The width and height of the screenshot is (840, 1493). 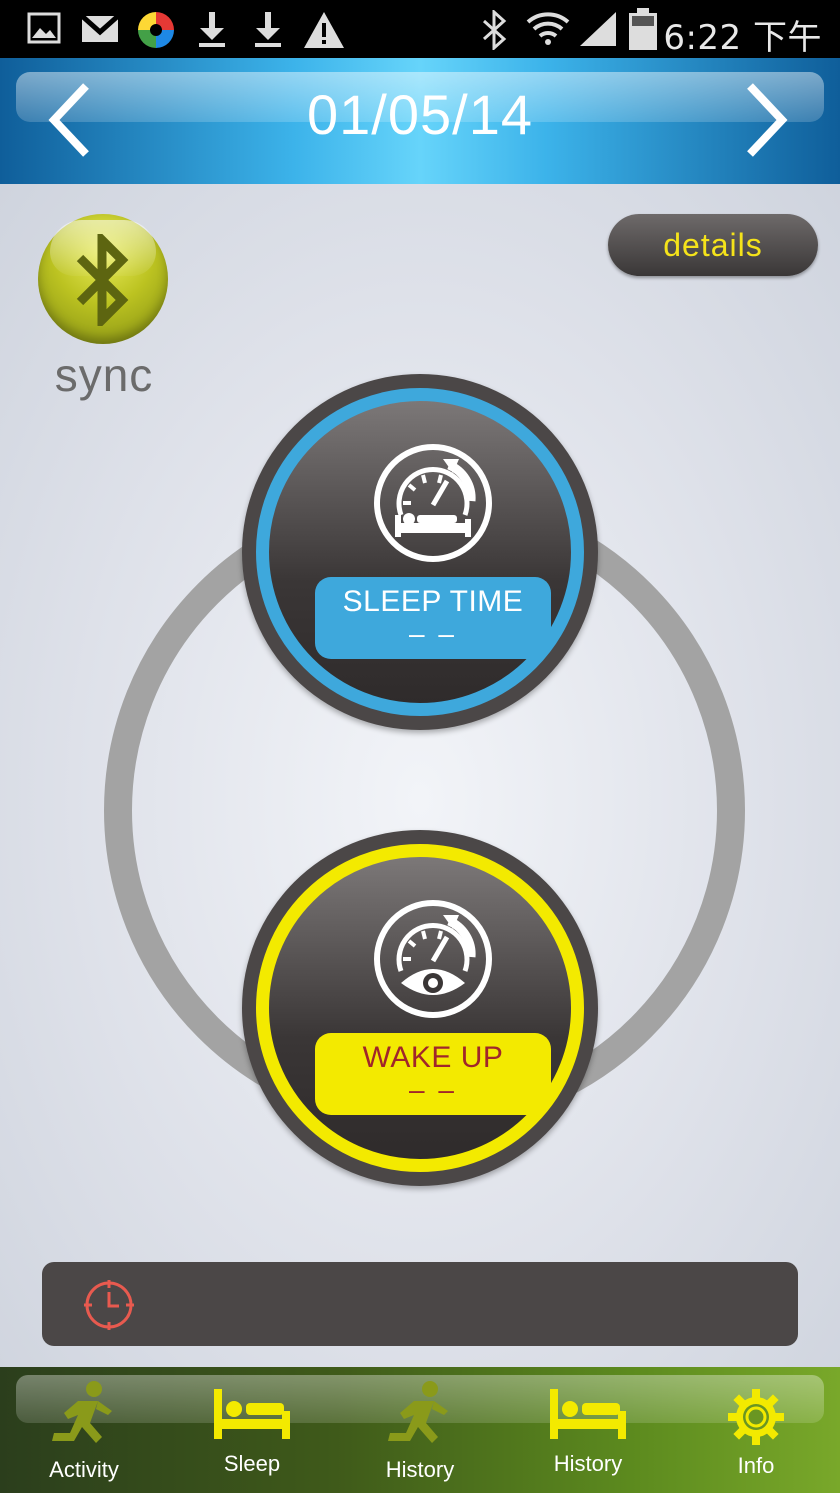 What do you see at coordinates (84, 1469) in the screenshot?
I see `tab-activity-label: Activity` at bounding box center [84, 1469].